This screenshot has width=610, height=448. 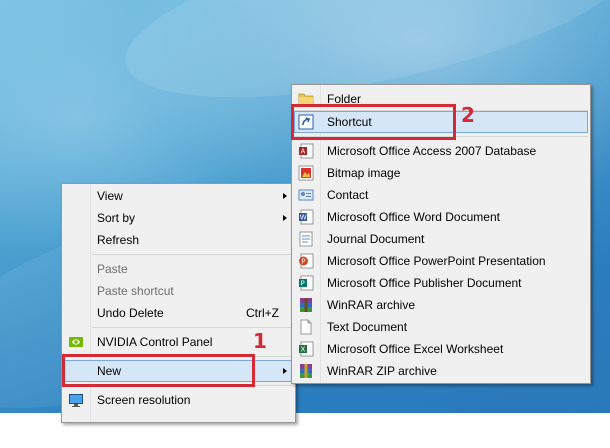 What do you see at coordinates (110, 196) in the screenshot?
I see `menu-item-label: View` at bounding box center [110, 196].